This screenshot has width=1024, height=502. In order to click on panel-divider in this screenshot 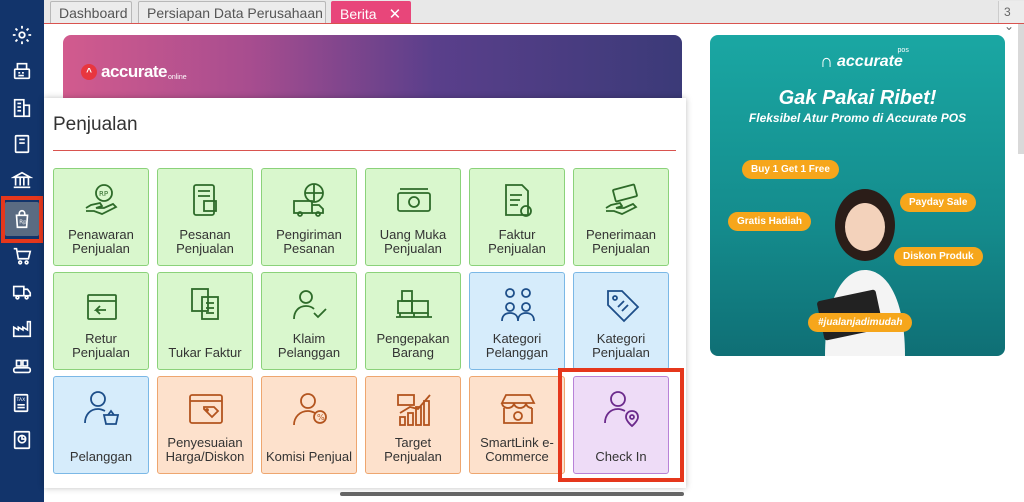, I will do `click(364, 150)`.